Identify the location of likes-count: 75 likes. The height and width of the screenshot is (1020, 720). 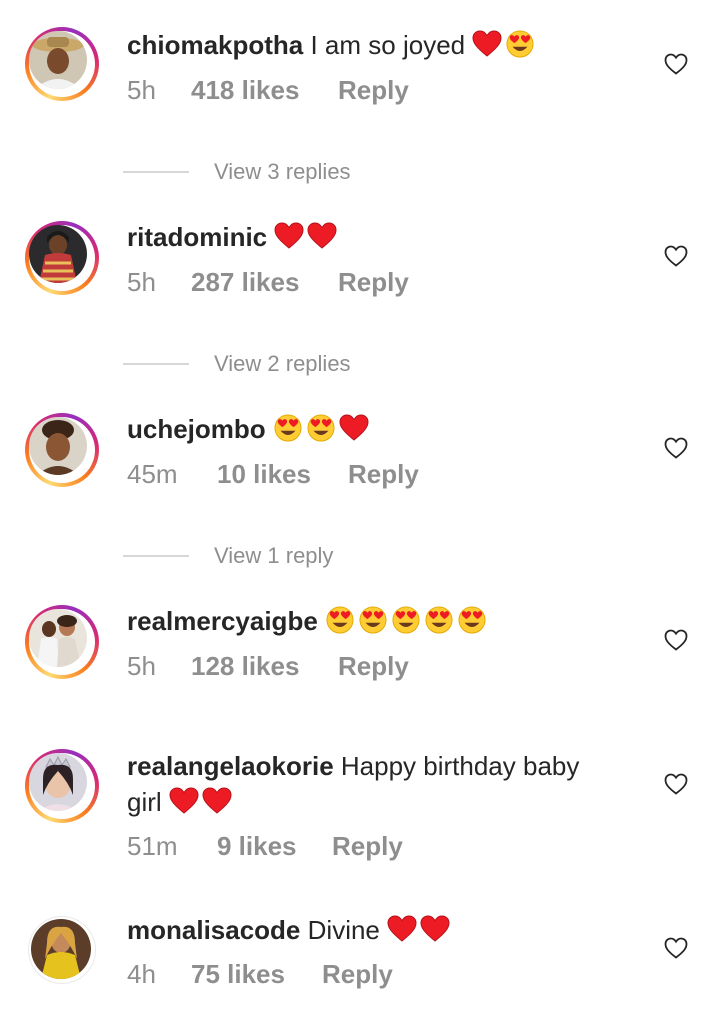
(238, 974).